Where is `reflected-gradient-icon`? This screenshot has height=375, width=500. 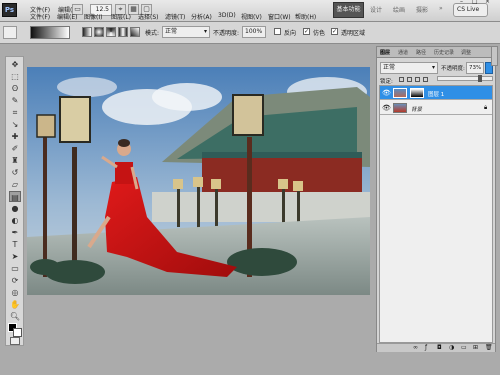 reflected-gradient-icon is located at coordinates (123, 32).